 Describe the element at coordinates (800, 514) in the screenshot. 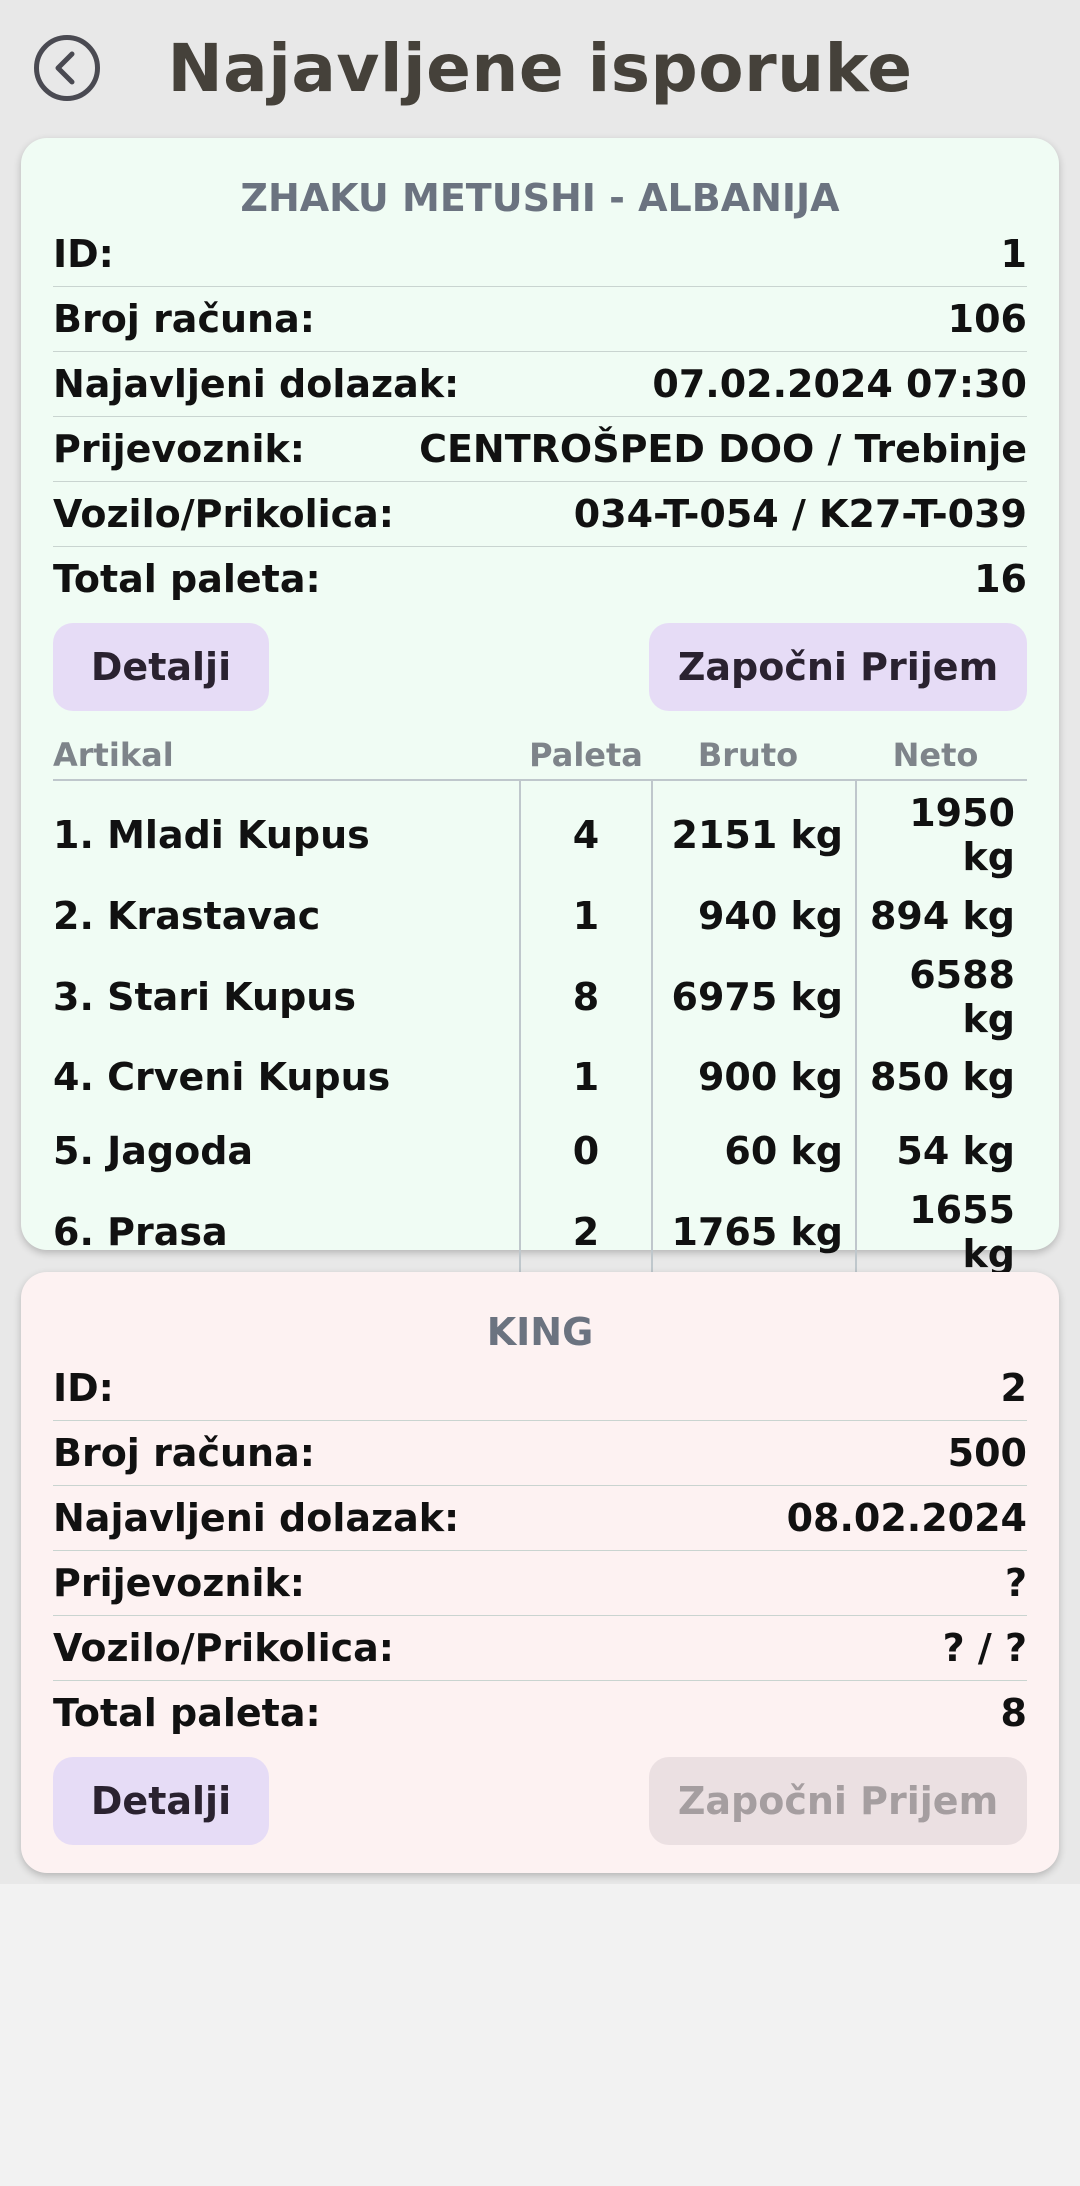

I see `vehicle-value: 034-T-054 / K27-T-039` at that location.